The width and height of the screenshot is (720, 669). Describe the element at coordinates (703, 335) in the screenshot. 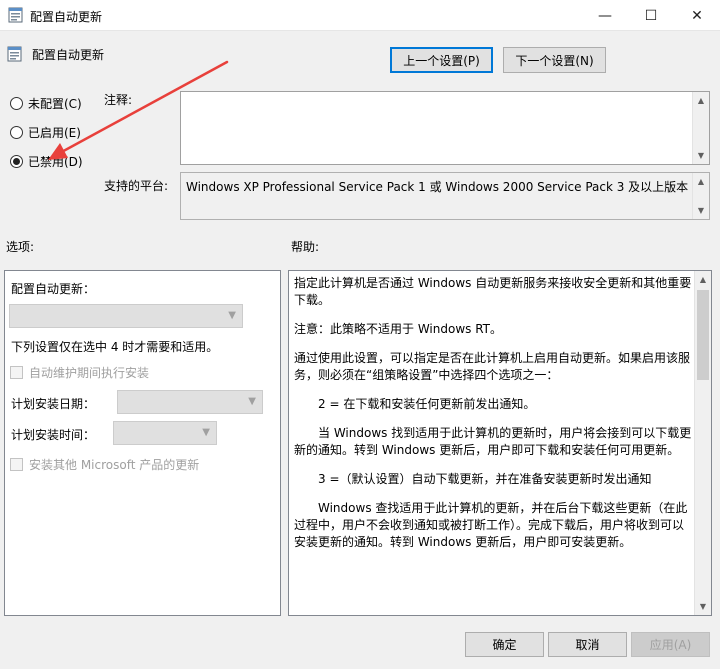

I see `scrollbar-thumb` at that location.